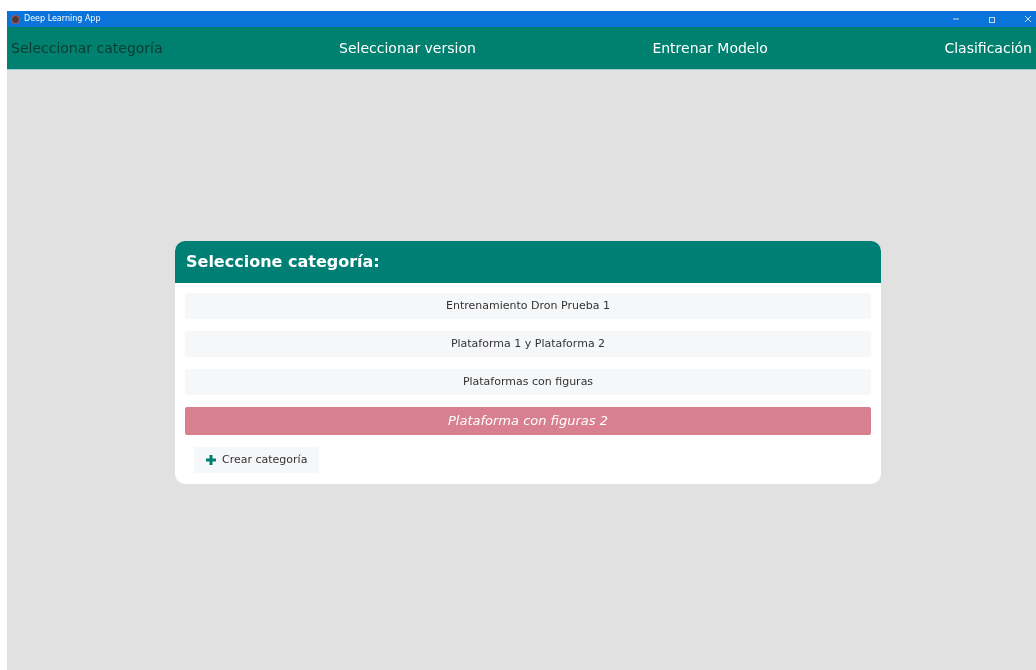 This screenshot has height=670, width=1036. What do you see at coordinates (956, 19) in the screenshot?
I see `minimize-icon` at bounding box center [956, 19].